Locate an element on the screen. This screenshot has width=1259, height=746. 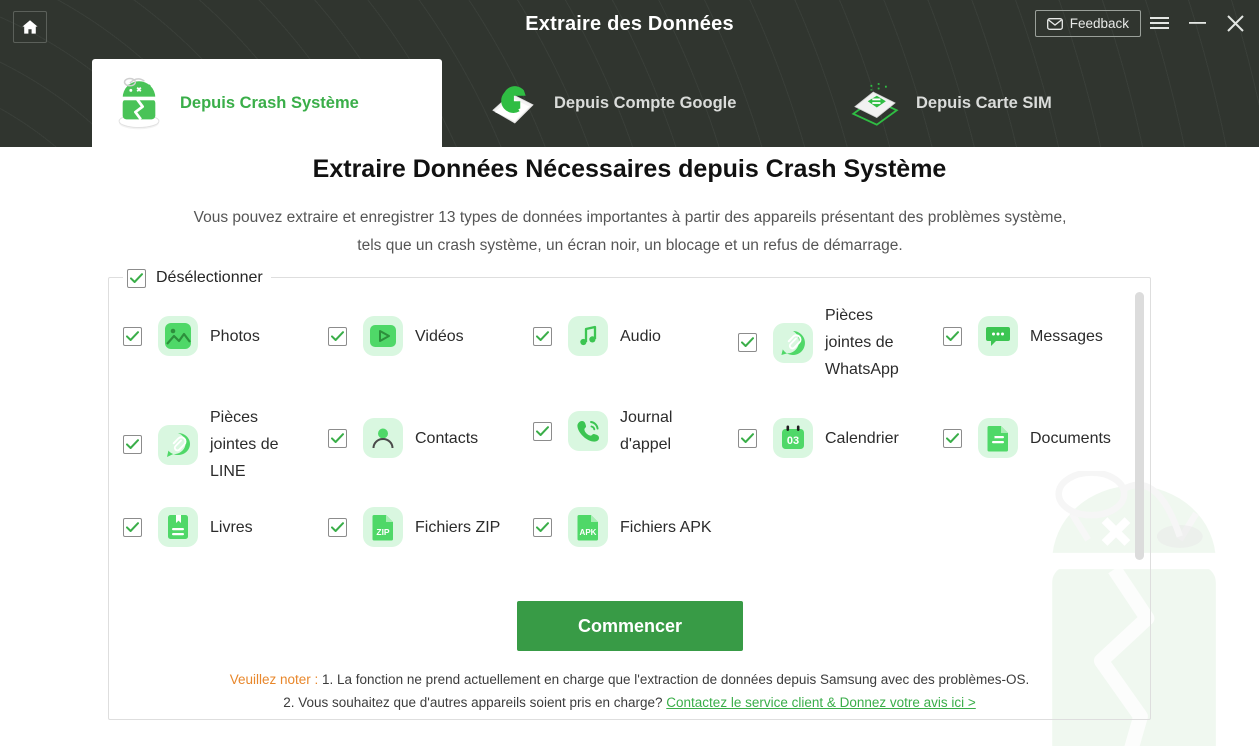
audio-icon is located at coordinates (588, 336).